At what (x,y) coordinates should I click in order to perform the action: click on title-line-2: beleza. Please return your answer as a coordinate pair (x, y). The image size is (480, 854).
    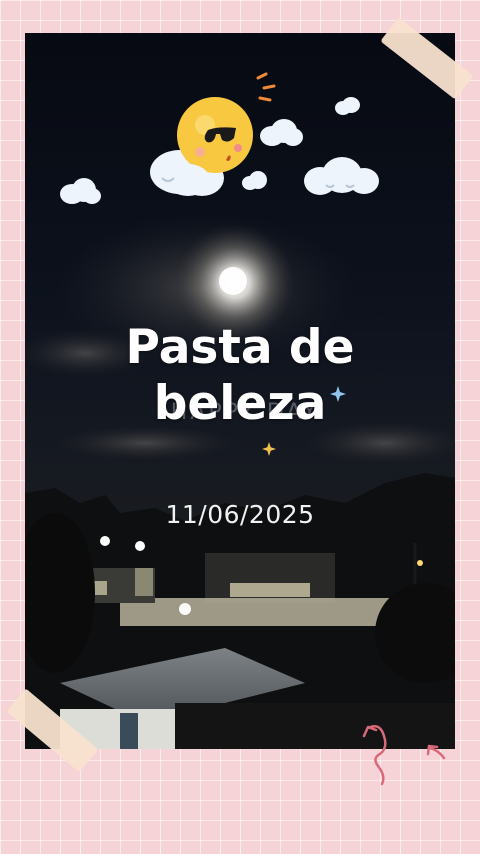
    Looking at the image, I should click on (240, 403).